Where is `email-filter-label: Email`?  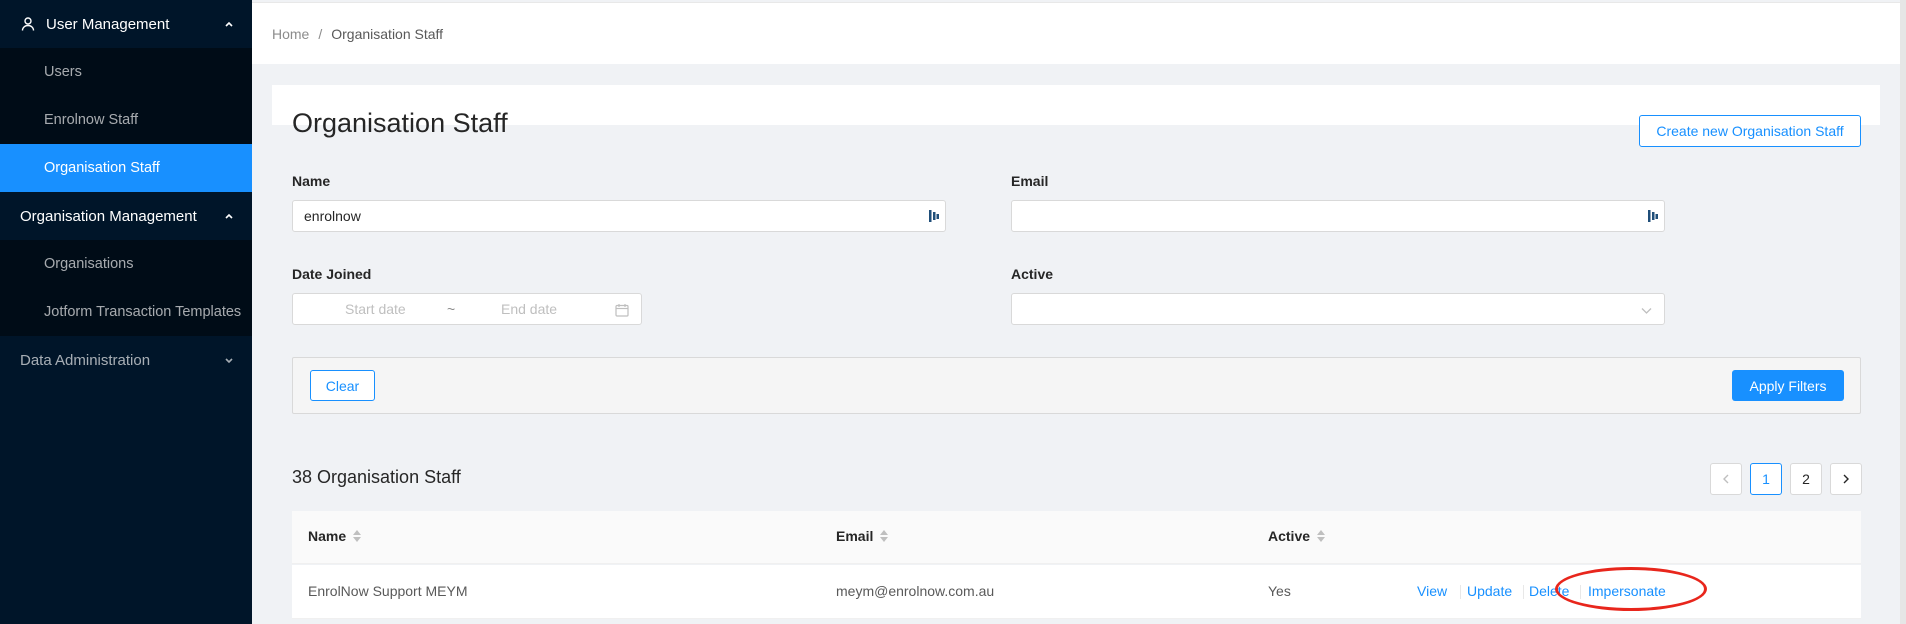
email-filter-label: Email is located at coordinates (1030, 181).